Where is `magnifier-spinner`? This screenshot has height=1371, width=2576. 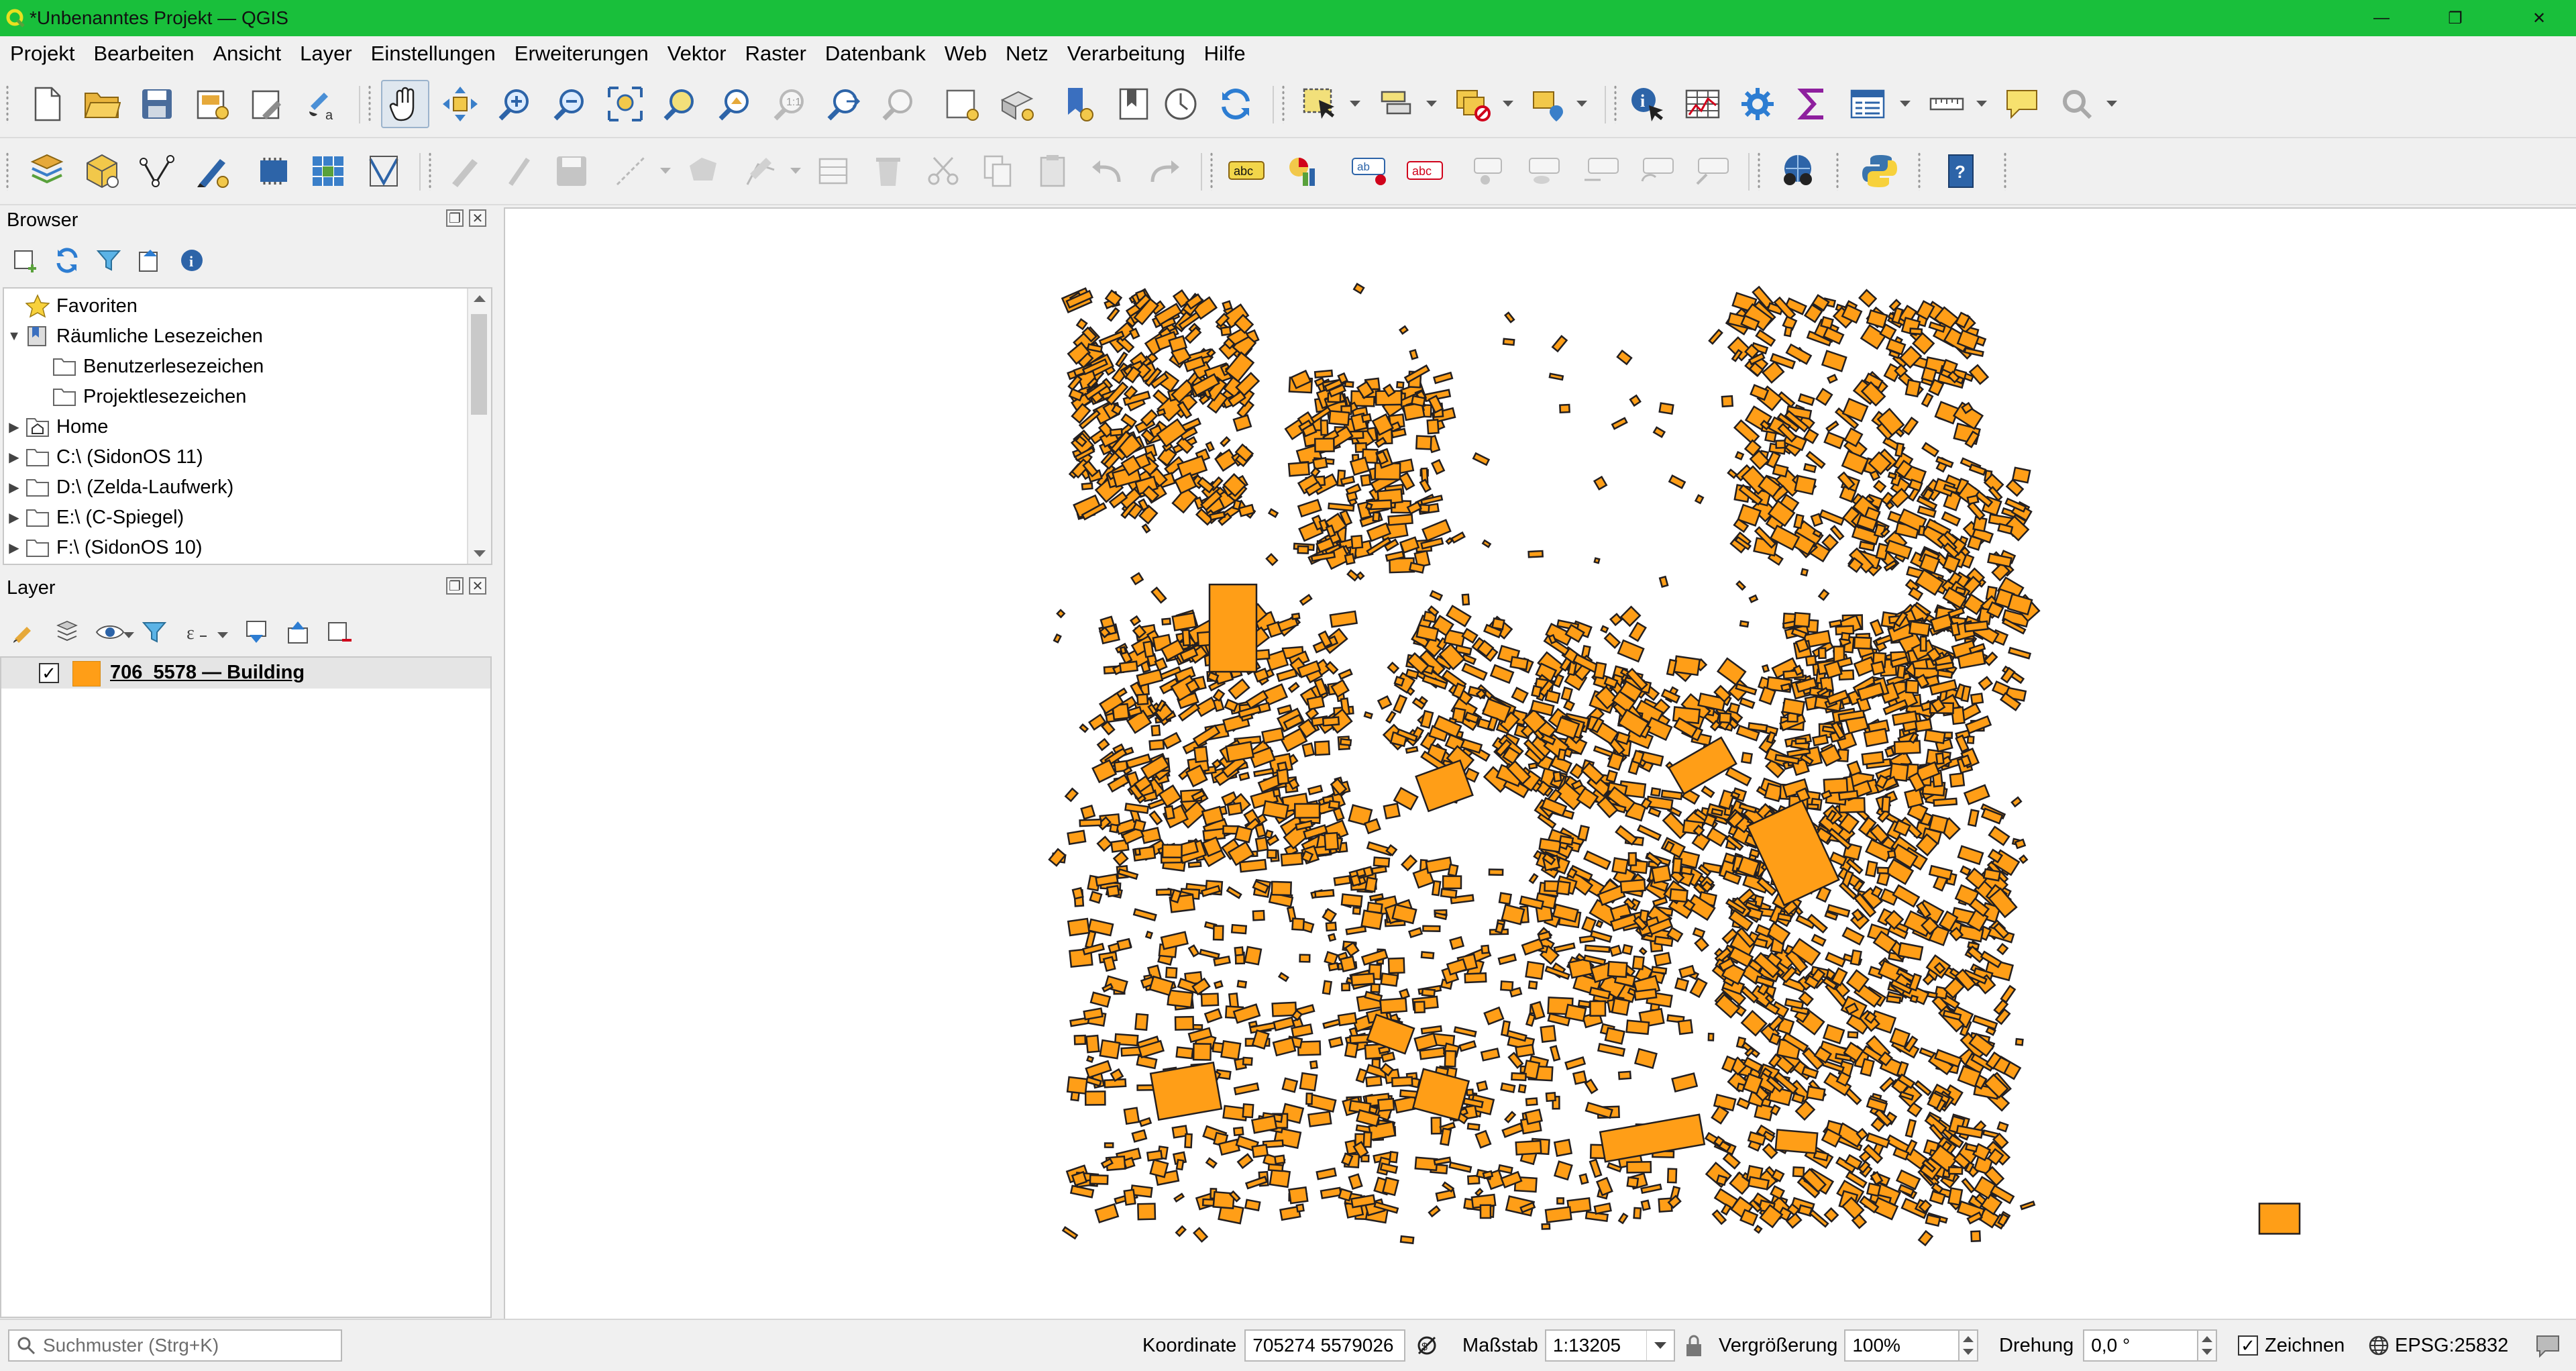 magnifier-spinner is located at coordinates (1969, 1345).